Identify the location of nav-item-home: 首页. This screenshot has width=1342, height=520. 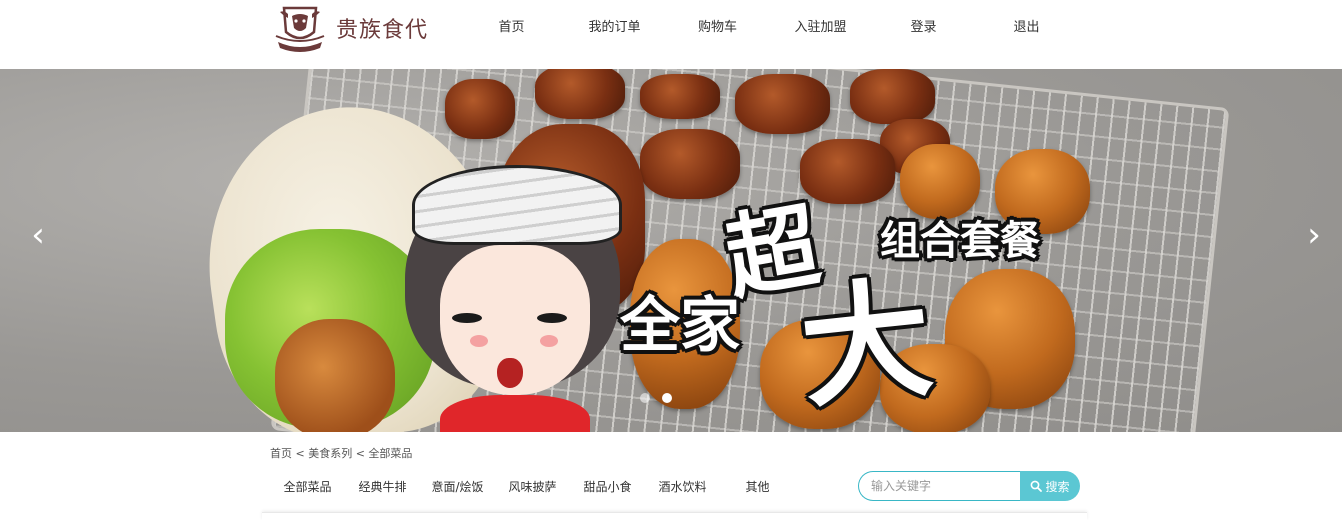
(511, 27).